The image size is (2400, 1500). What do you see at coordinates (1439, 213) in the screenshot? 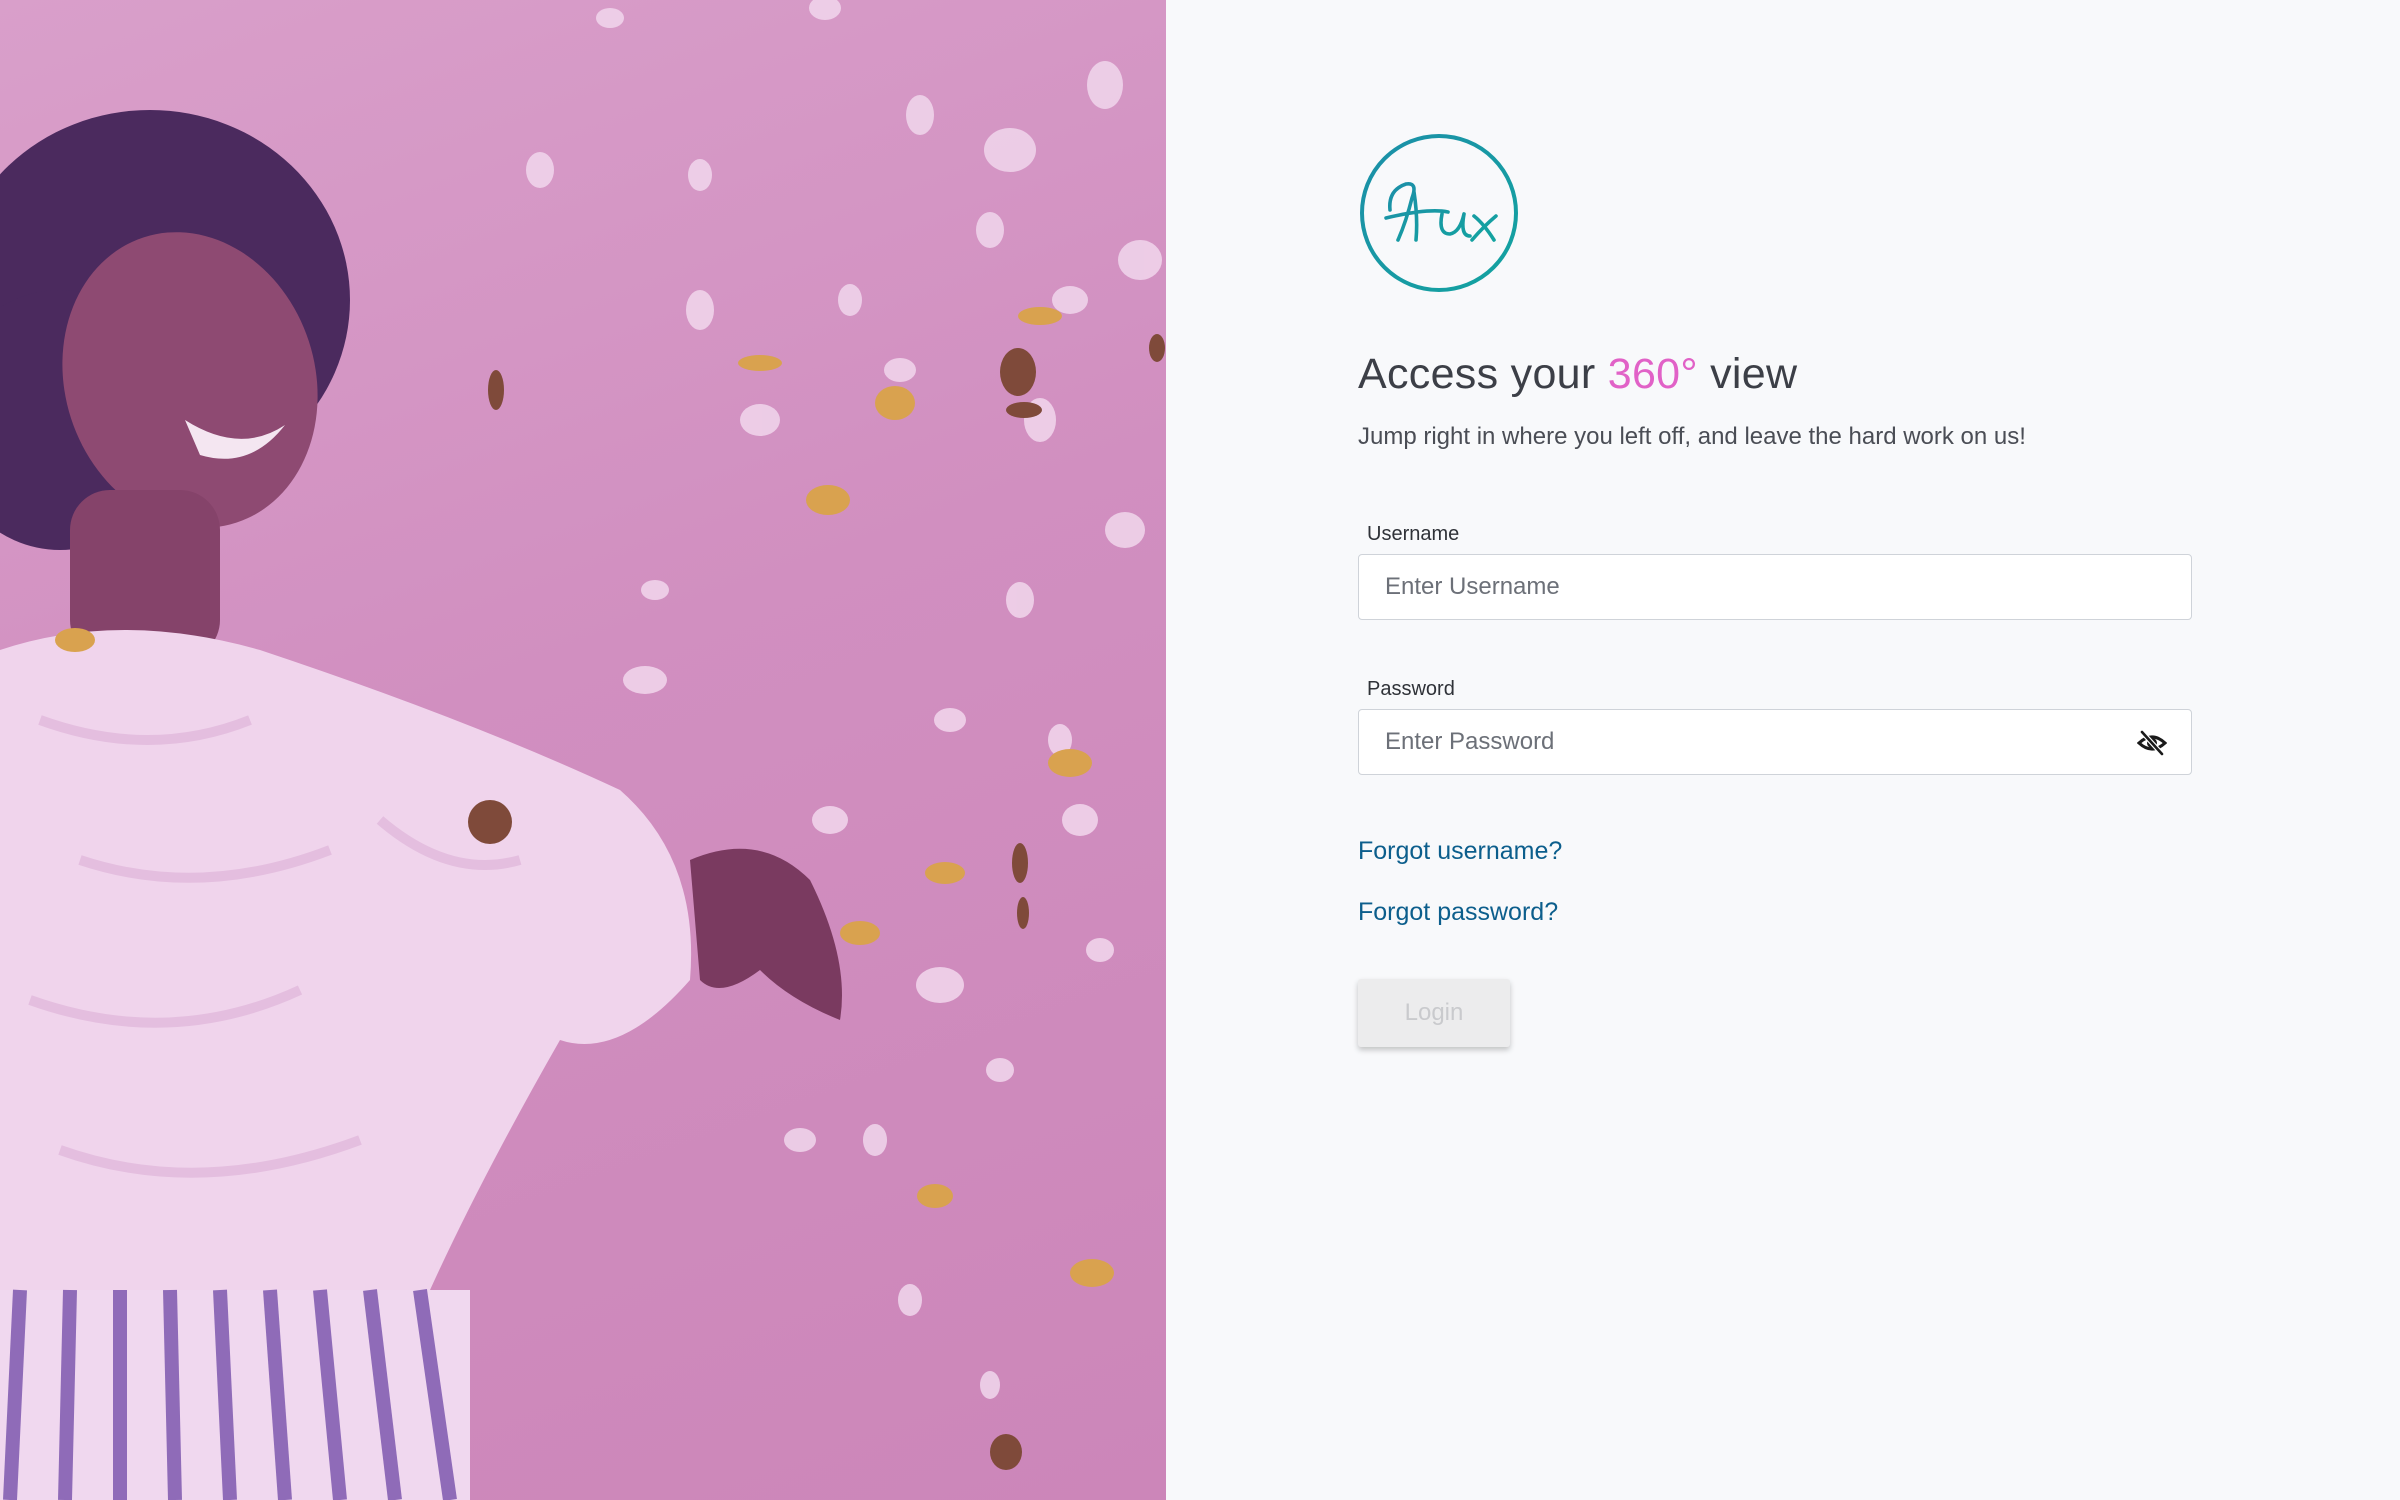
I see `hux-logo` at bounding box center [1439, 213].